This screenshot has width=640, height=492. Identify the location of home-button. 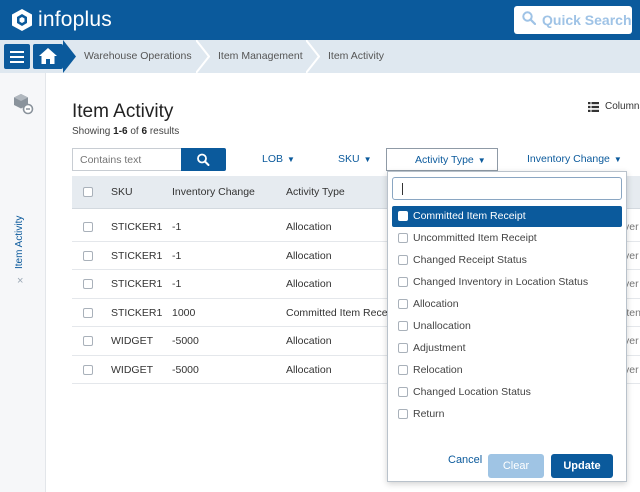
(48, 56).